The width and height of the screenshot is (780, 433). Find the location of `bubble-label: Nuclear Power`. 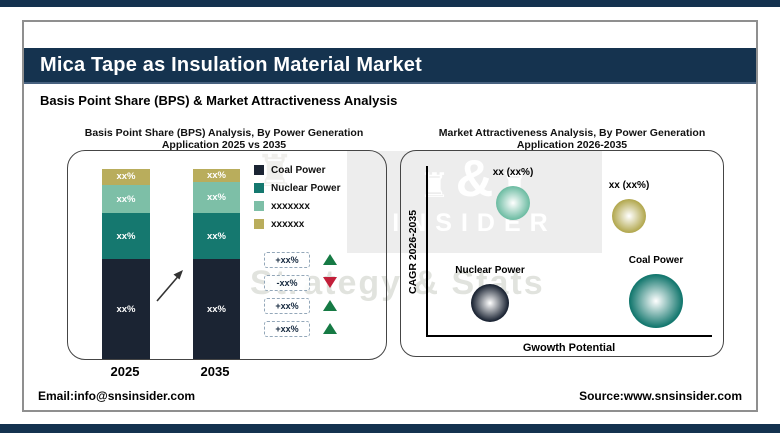

bubble-label: Nuclear Power is located at coordinates (490, 270).